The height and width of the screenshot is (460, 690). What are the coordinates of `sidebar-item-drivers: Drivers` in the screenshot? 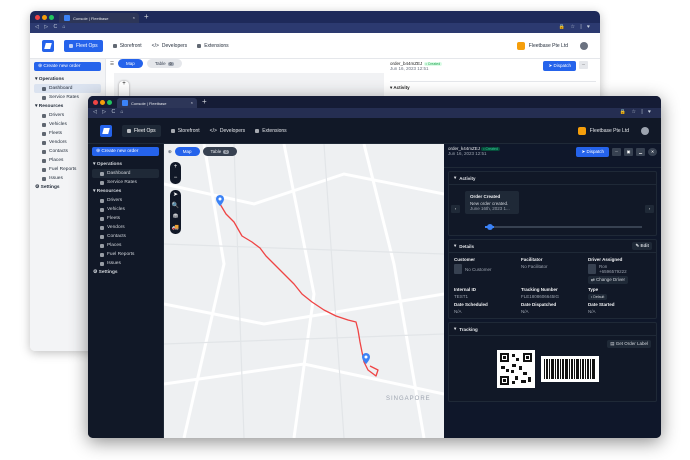 It's located at (125, 200).